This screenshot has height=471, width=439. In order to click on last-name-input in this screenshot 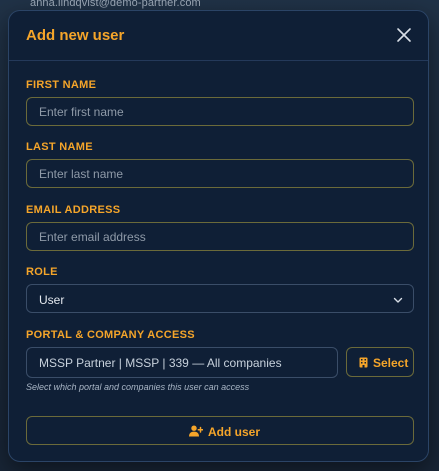, I will do `click(220, 173)`.